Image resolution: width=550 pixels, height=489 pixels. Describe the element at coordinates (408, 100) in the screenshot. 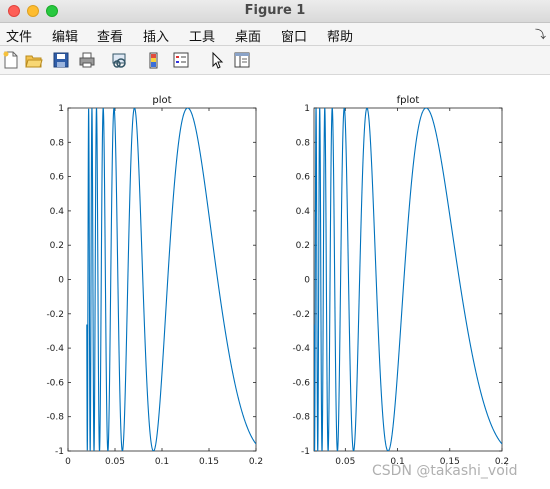

I see `axes-title: fplot` at that location.